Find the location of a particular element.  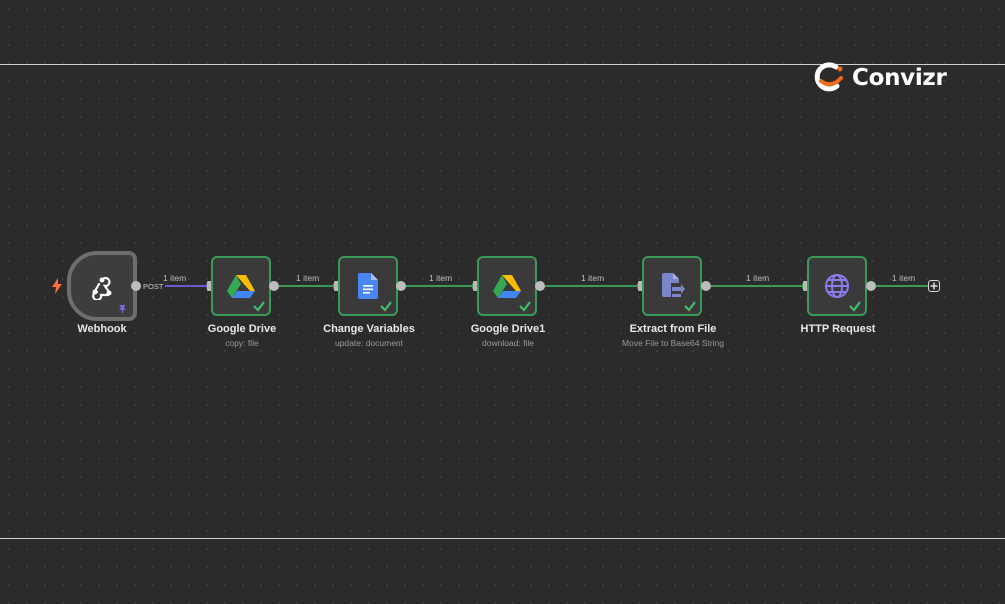

changevariables-output-handle is located at coordinates (401, 286).